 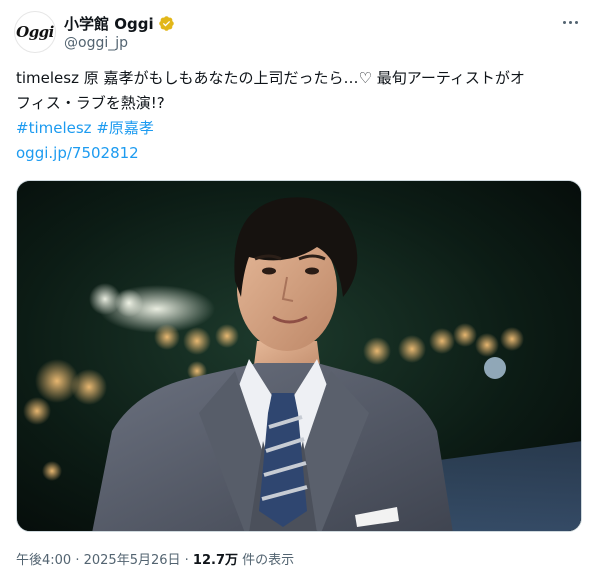 What do you see at coordinates (96, 43) in the screenshot?
I see `user-handle: @oggi_jp` at bounding box center [96, 43].